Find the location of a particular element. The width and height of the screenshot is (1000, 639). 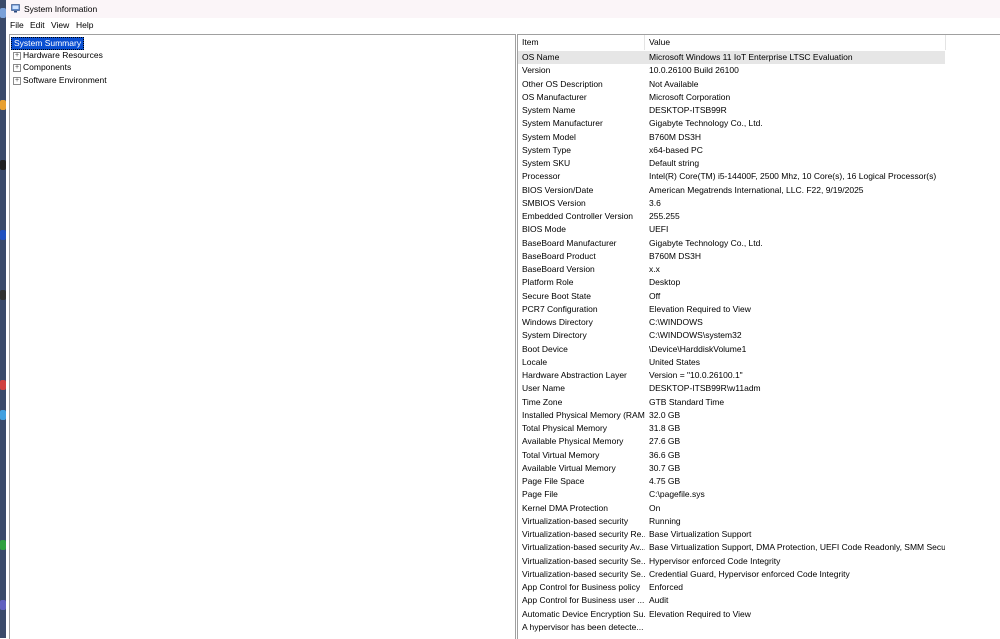

table-row: Page File C:\pagefile.sys is located at coordinates (731, 494).